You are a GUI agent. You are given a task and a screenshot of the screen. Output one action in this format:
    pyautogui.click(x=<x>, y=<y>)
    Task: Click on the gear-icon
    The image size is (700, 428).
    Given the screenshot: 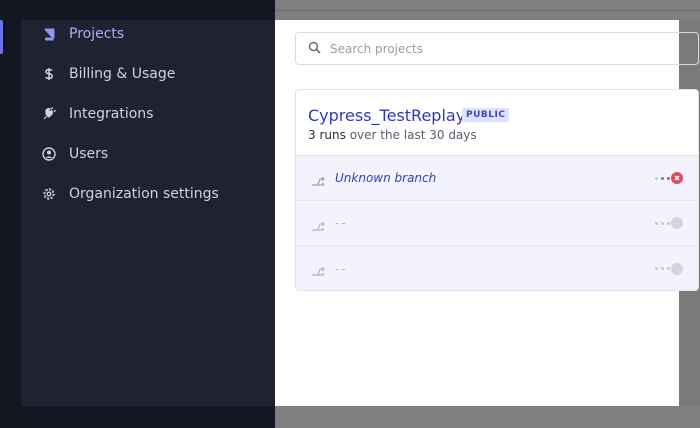 What is the action you would take?
    pyautogui.click(x=49, y=194)
    